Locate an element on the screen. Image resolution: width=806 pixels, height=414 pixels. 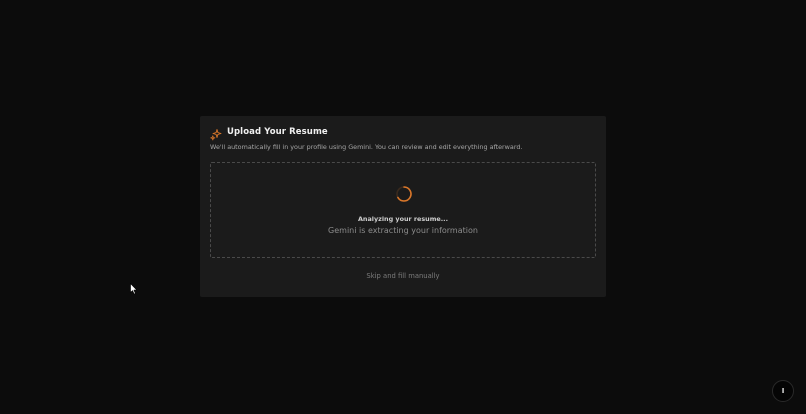
card-title: Upload Your Resume is located at coordinates (277, 132).